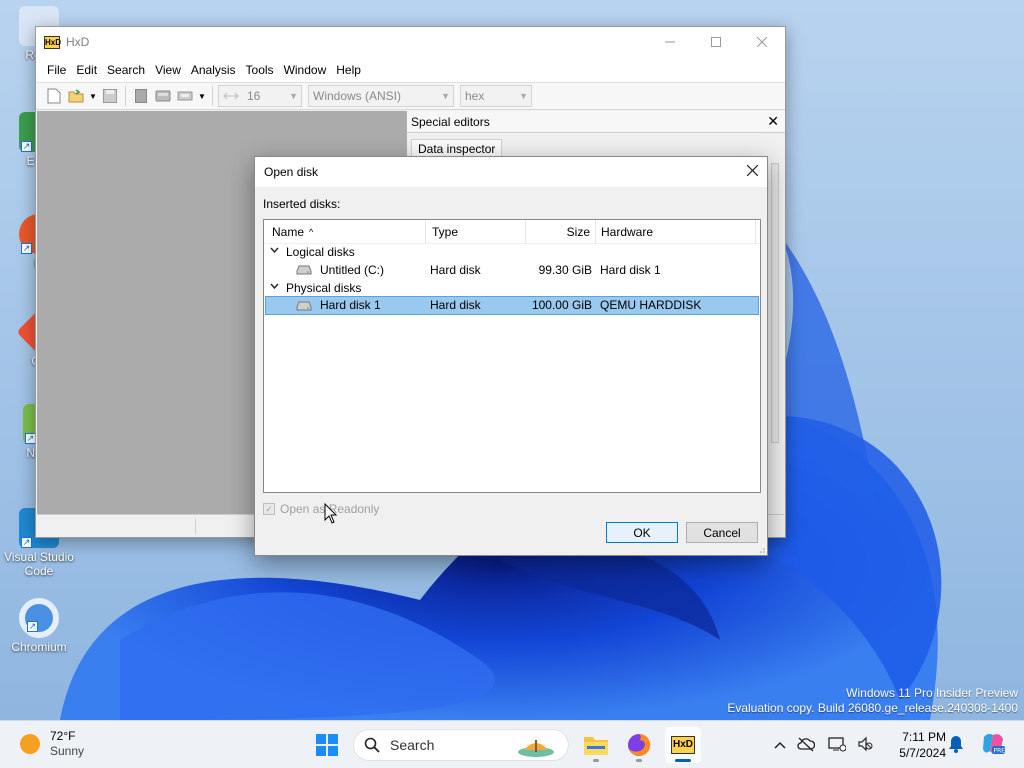 The height and width of the screenshot is (768, 1024). Describe the element at coordinates (561, 232) in the screenshot. I see `column-header-size: Size` at that location.